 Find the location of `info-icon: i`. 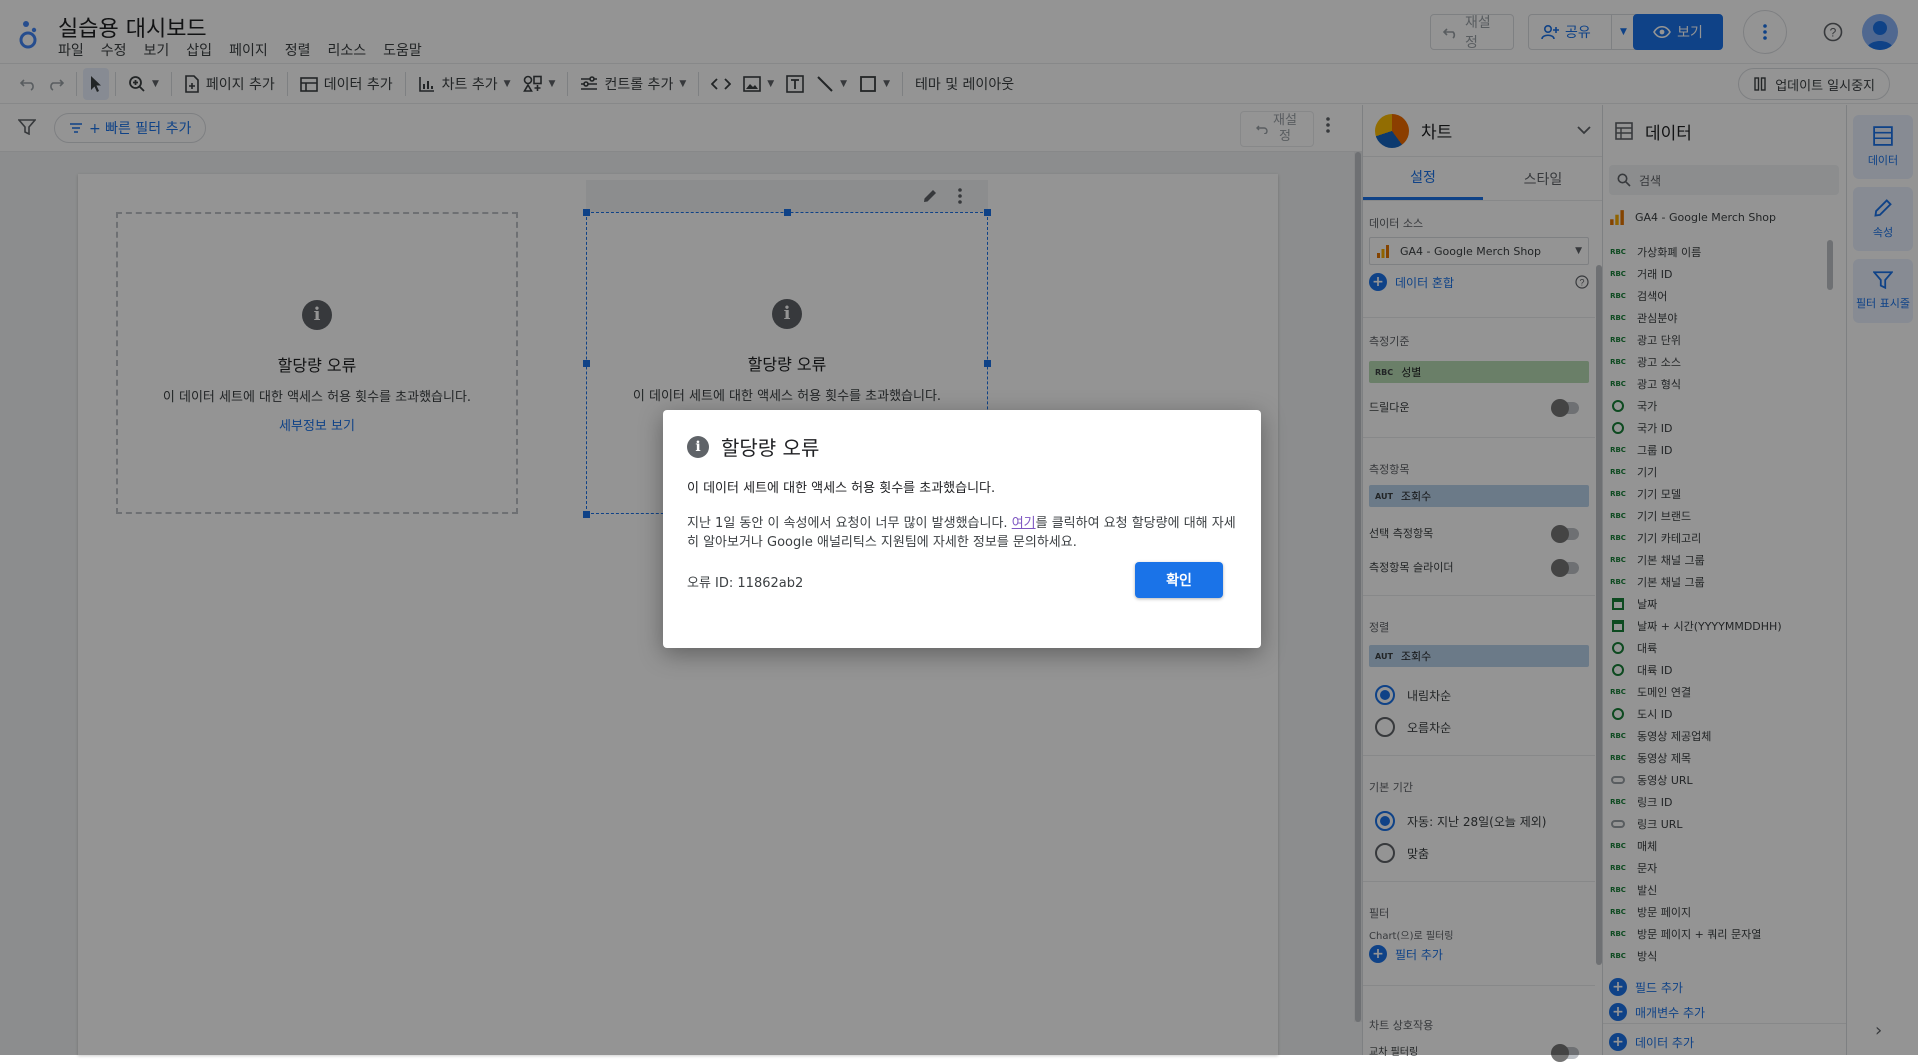

info-icon: i is located at coordinates (698, 446).